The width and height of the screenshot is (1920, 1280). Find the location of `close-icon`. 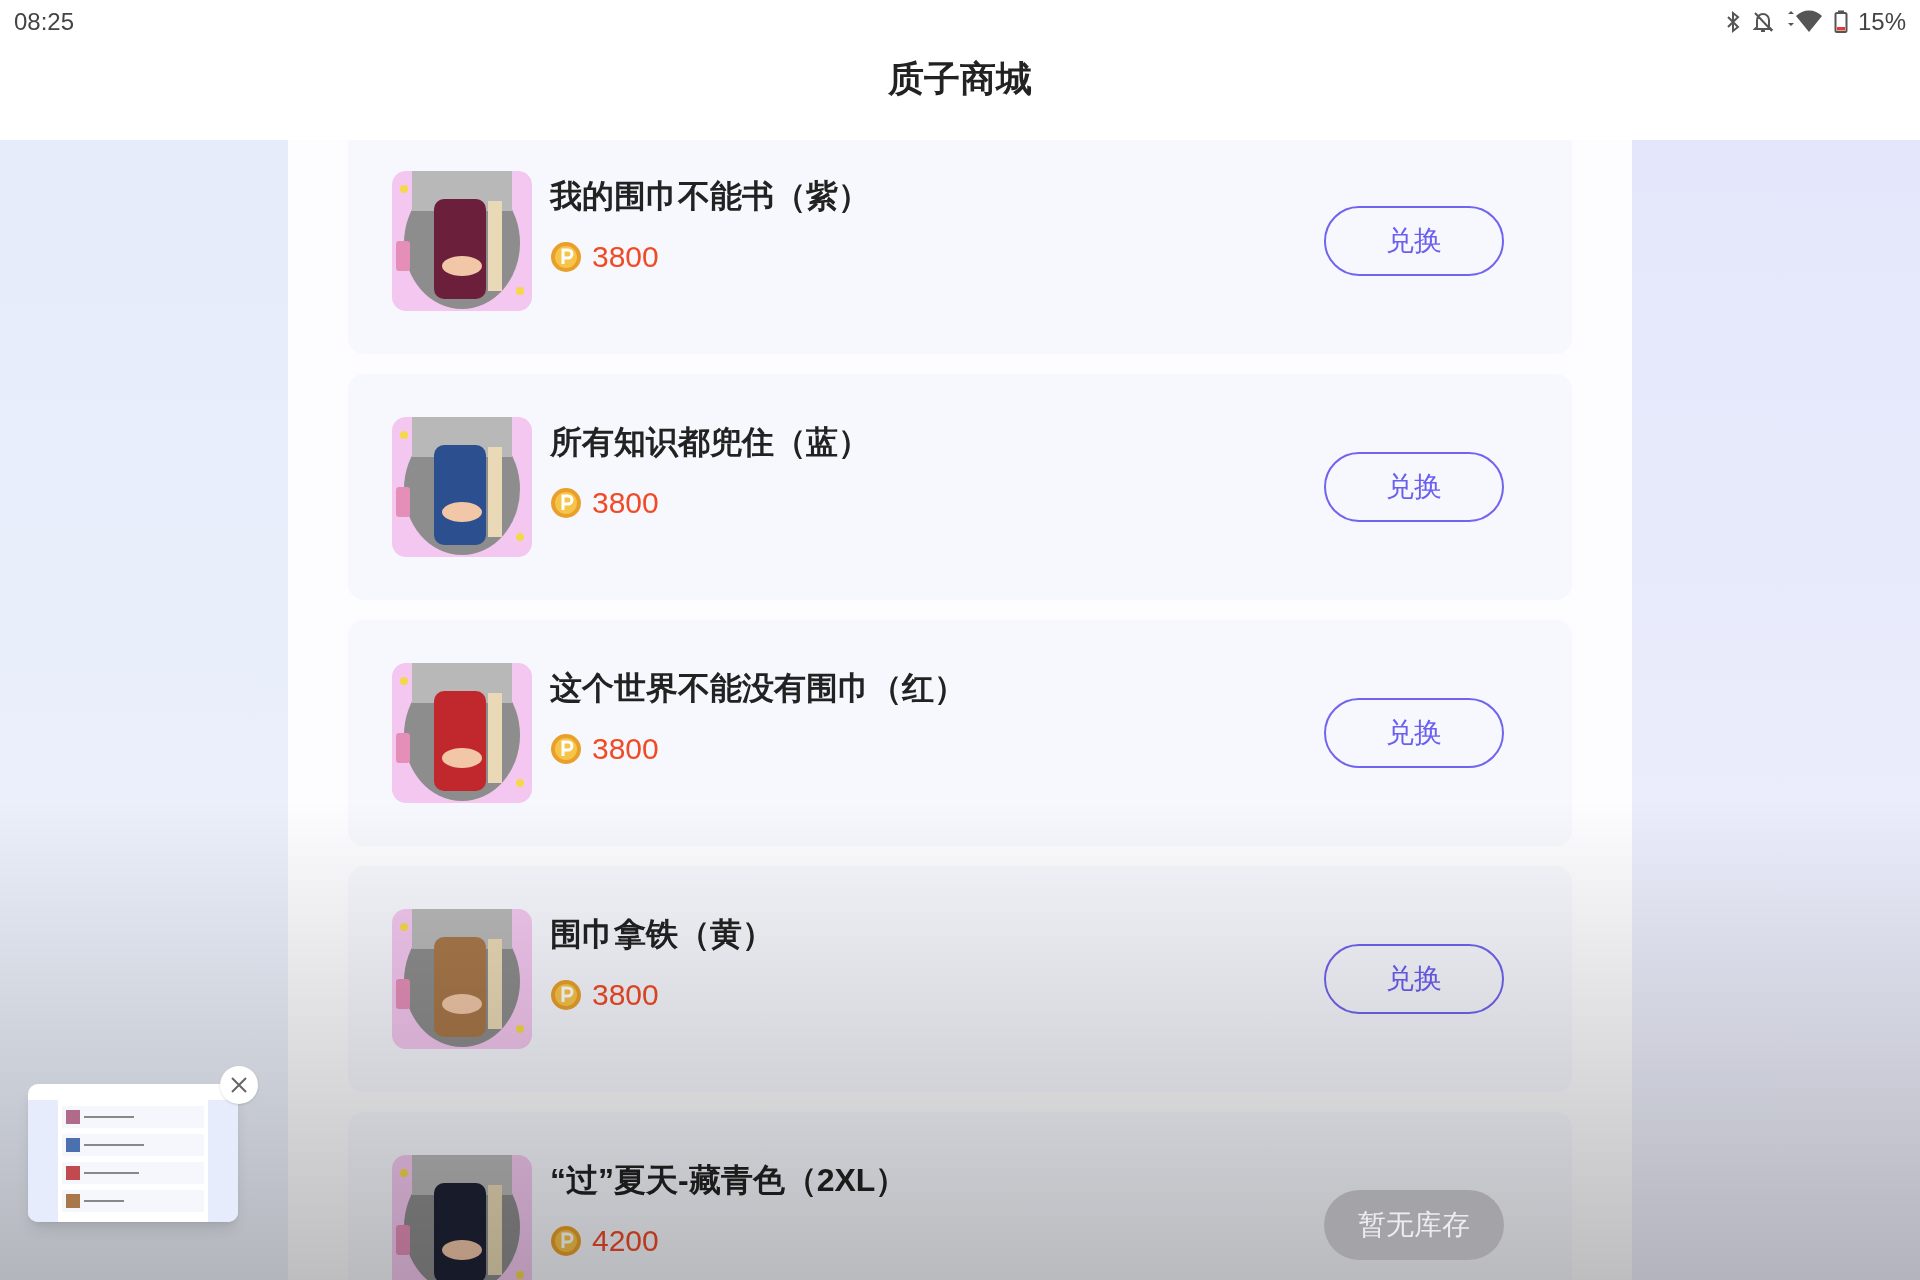

close-icon is located at coordinates (239, 1085).